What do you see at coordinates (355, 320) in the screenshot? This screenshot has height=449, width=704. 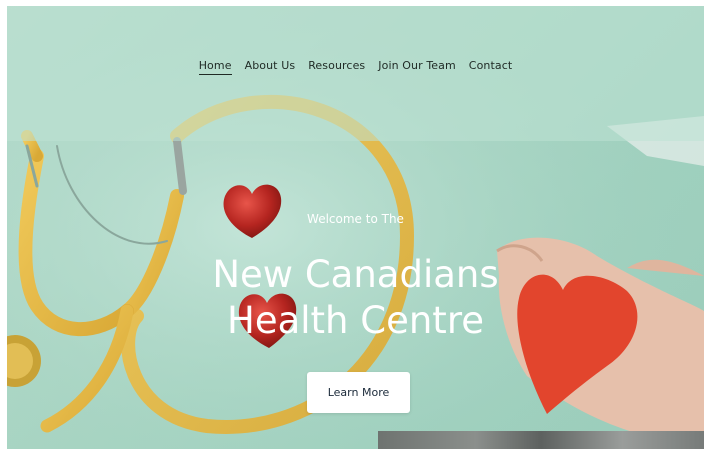 I see `hero-headline-line2: Health Centre` at bounding box center [355, 320].